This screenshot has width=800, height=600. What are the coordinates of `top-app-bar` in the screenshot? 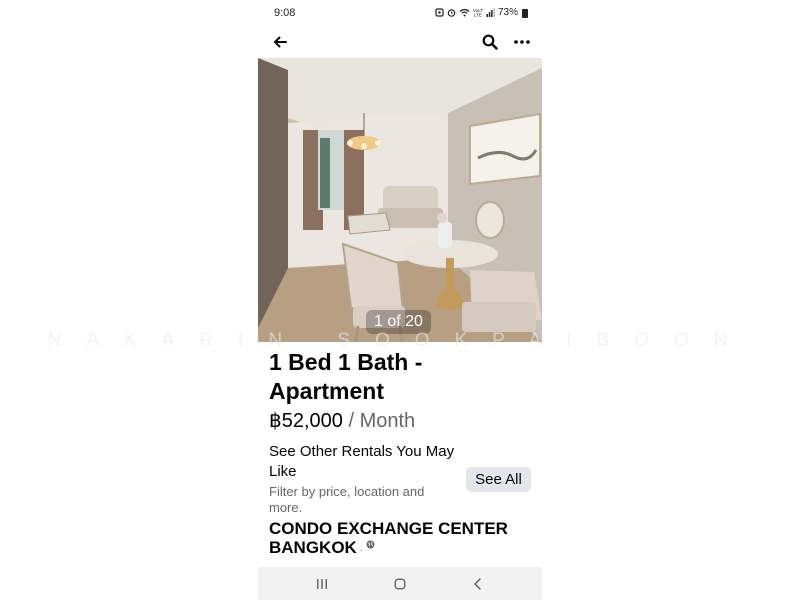 It's located at (400, 42).